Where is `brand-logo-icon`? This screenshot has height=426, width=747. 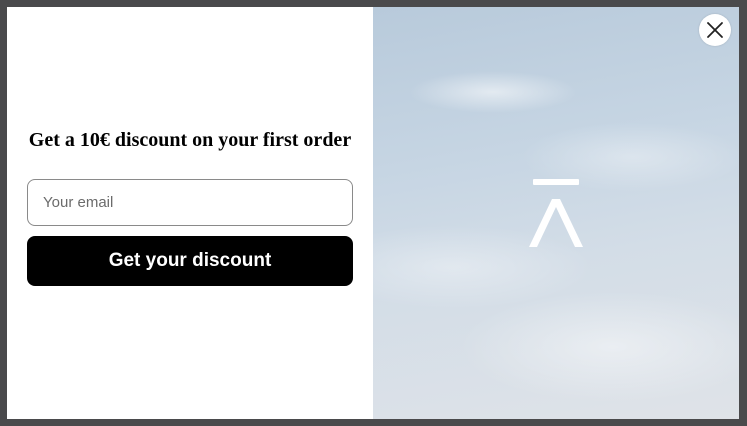
brand-logo-icon is located at coordinates (556, 213).